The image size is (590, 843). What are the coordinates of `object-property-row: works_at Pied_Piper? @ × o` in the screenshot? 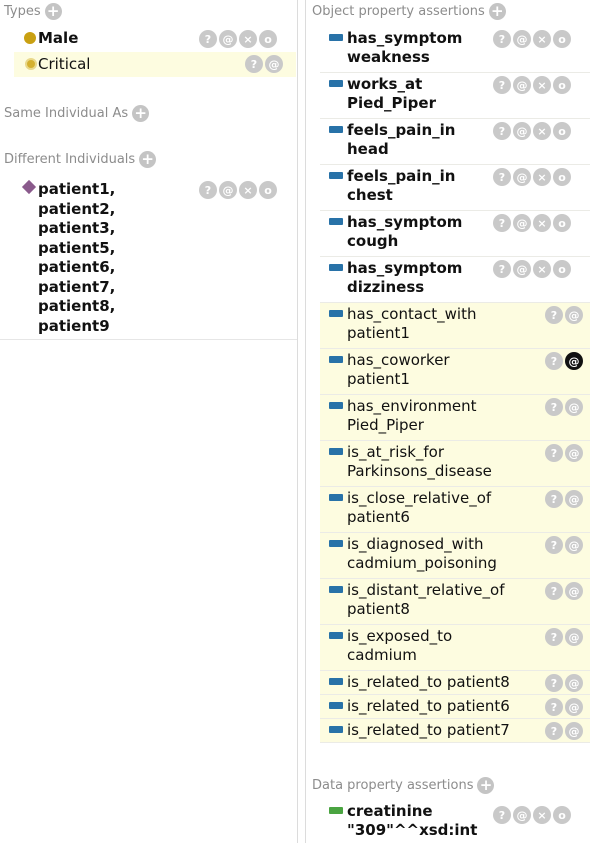 It's located at (455, 96).